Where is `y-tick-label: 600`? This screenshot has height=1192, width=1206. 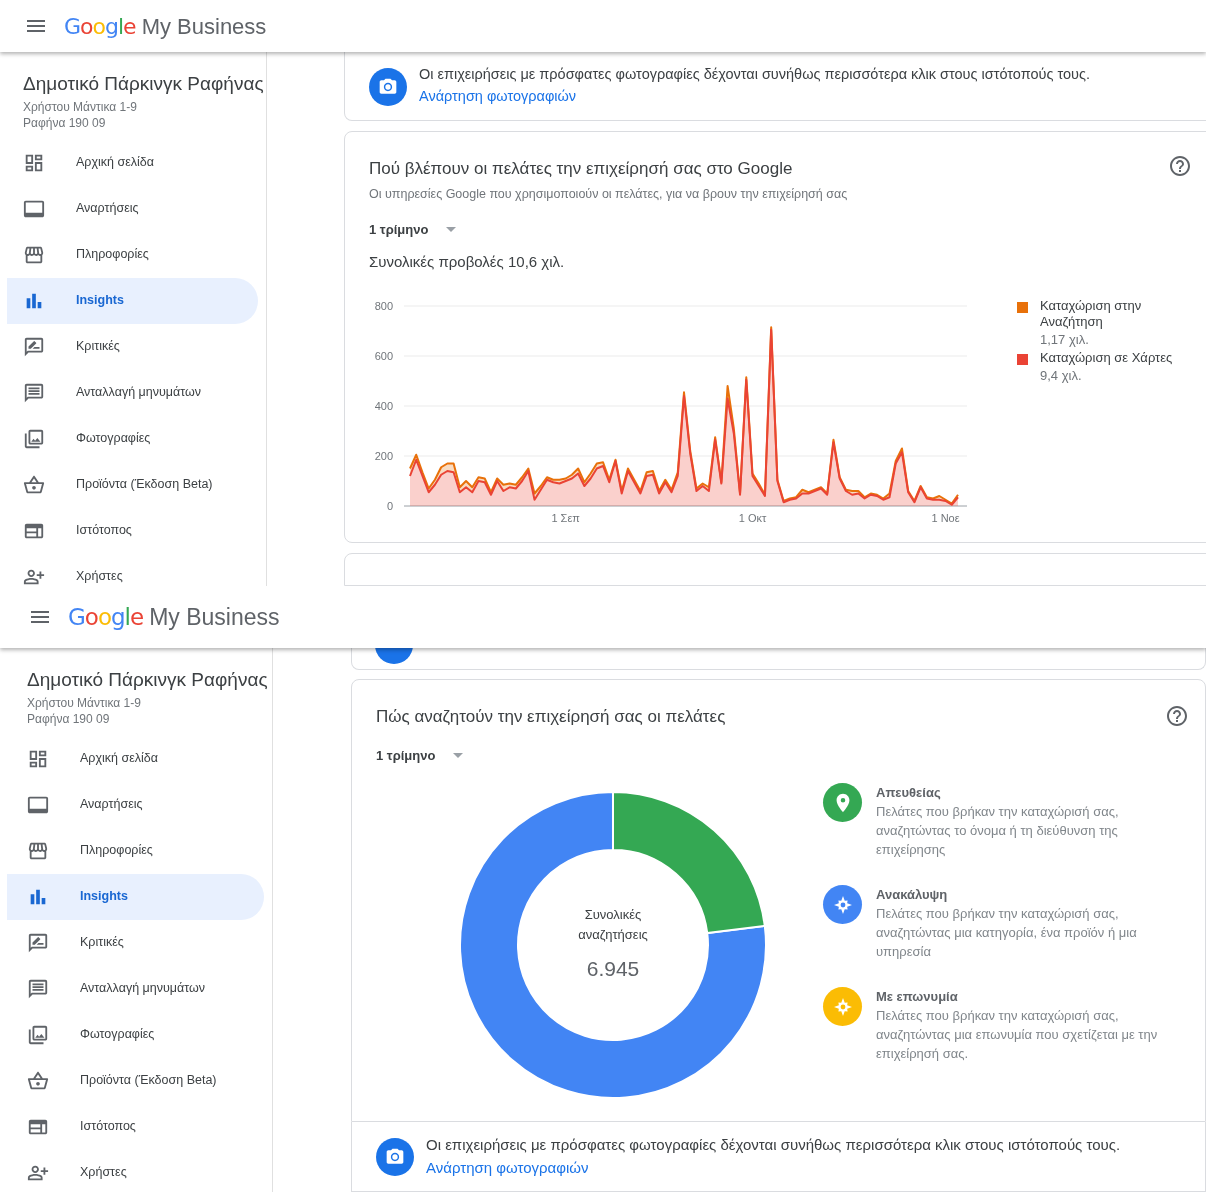 y-tick-label: 600 is located at coordinates (383, 355).